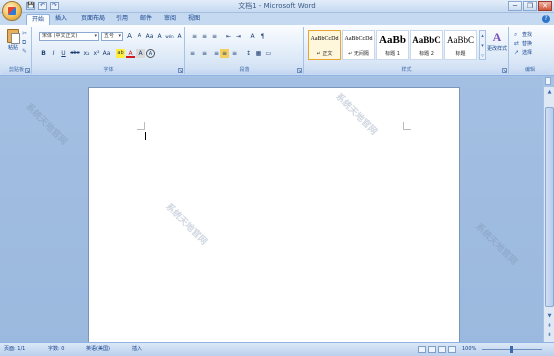 This screenshot has width=554, height=356. What do you see at coordinates (122, 19) in the screenshot?
I see `tab-references: 引用` at bounding box center [122, 19].